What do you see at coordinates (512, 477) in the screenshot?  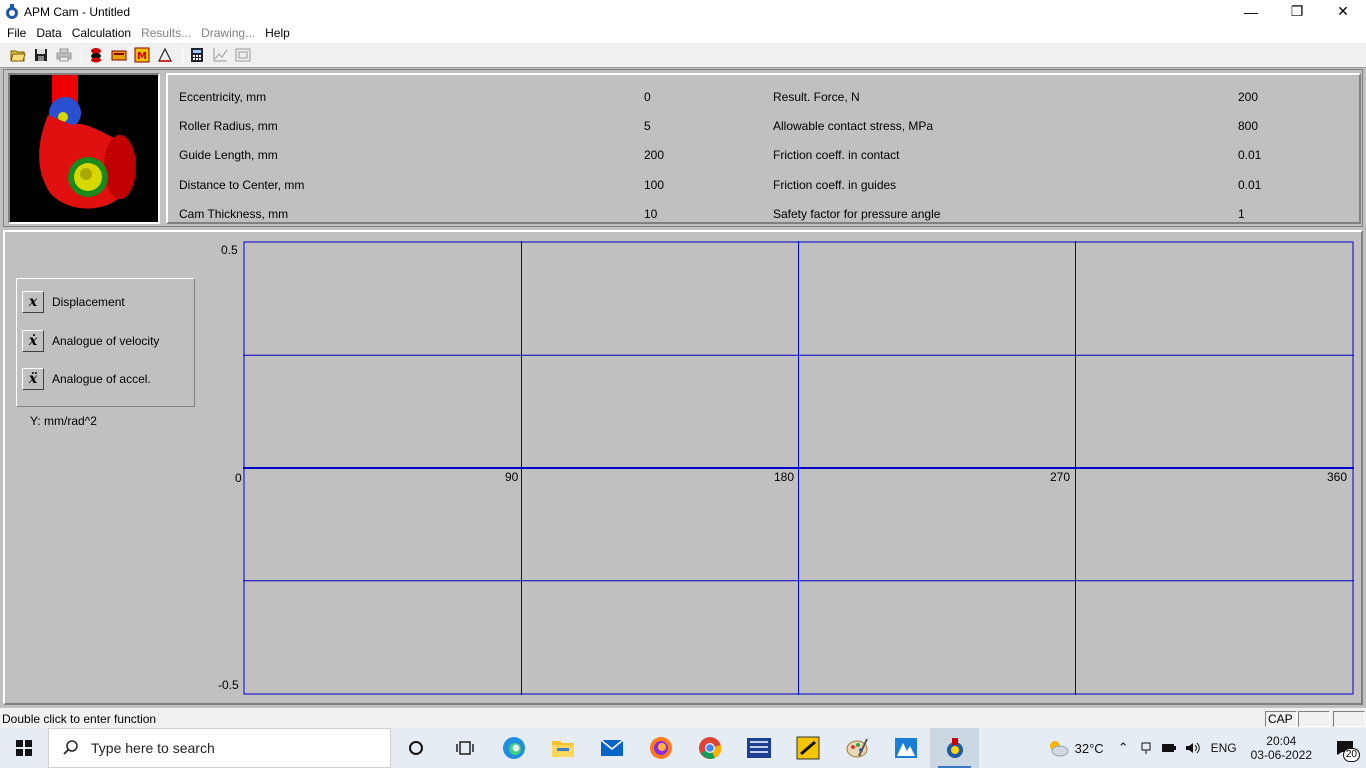 I see `x-tick-label: 90` at bounding box center [512, 477].